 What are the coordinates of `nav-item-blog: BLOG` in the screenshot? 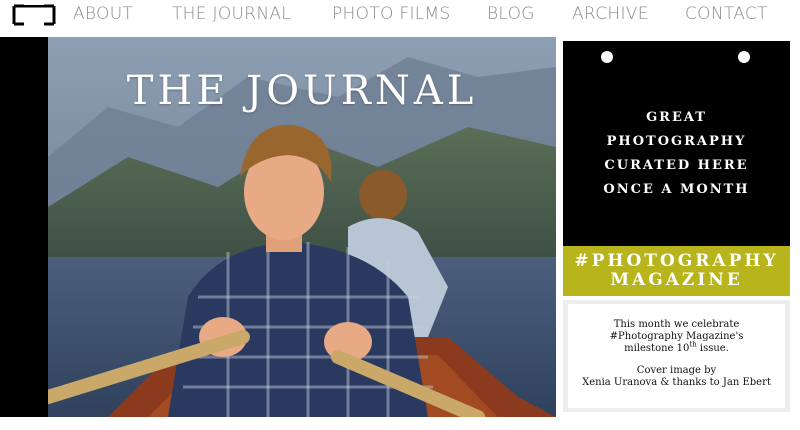 It's located at (511, 14).